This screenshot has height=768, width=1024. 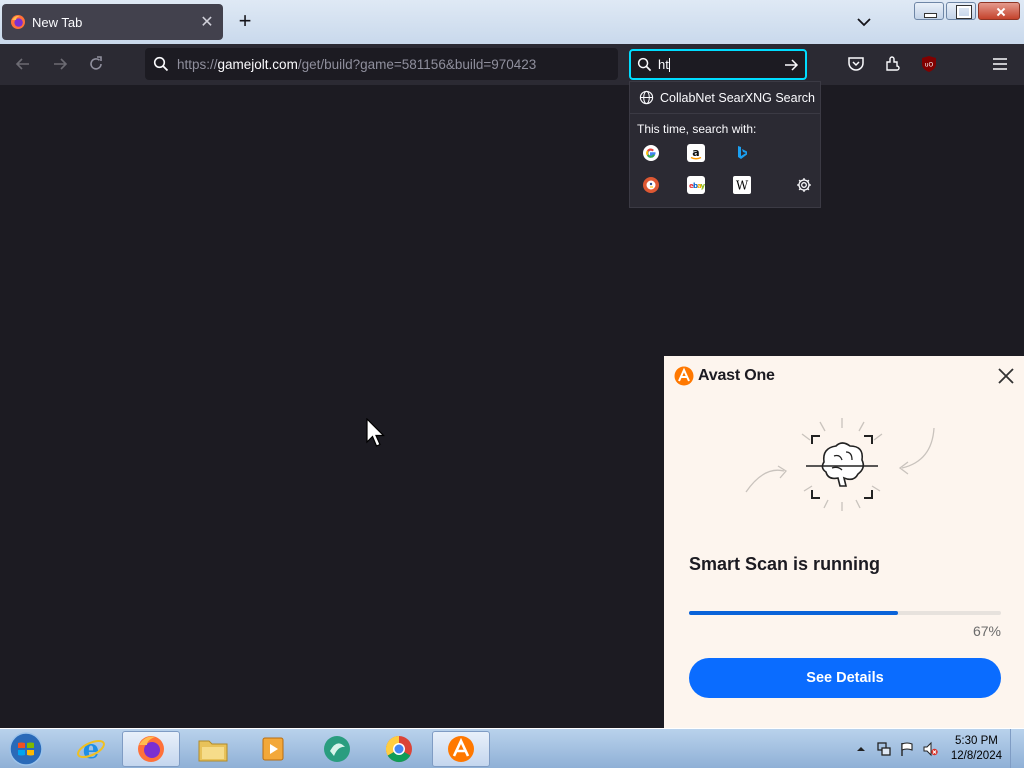 I want to click on new-tab-button: +, so click(x=245, y=21).